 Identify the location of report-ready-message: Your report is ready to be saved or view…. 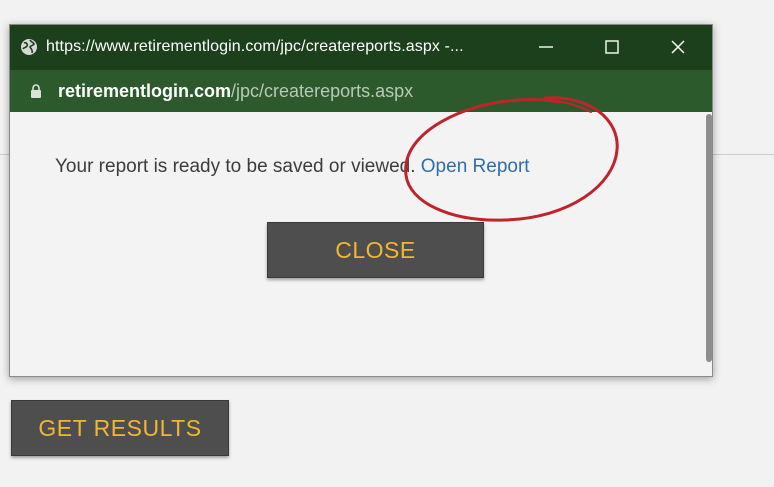
(292, 167).